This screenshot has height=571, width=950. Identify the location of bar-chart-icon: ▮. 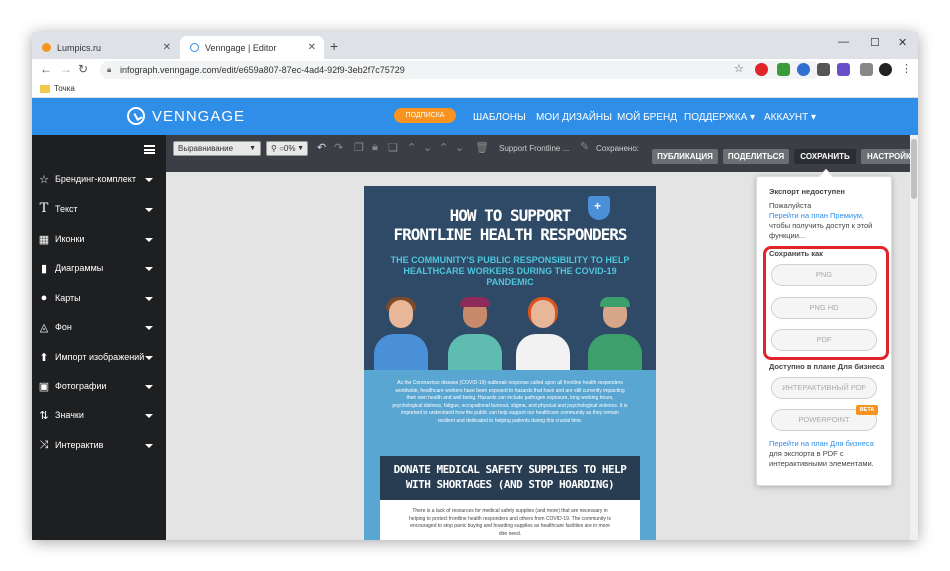
(44, 269).